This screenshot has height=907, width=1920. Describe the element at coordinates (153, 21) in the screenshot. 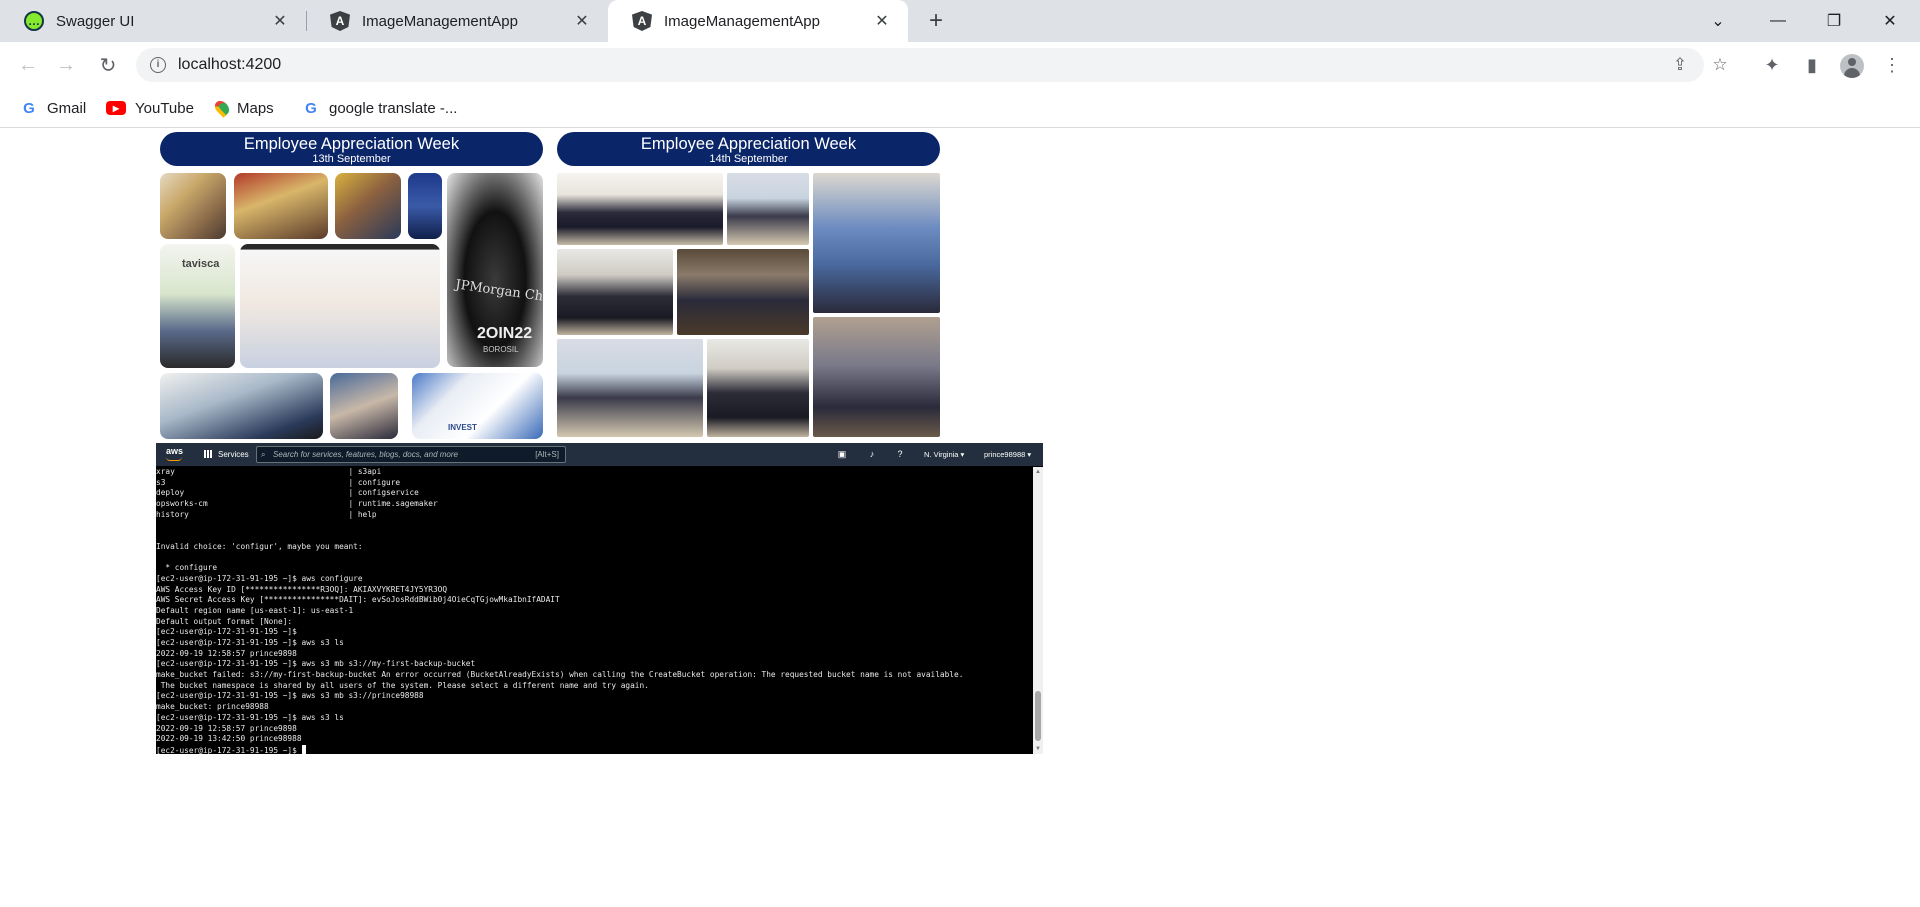

I see `tab-swagger-ui: … Swagger UI ✕` at that location.